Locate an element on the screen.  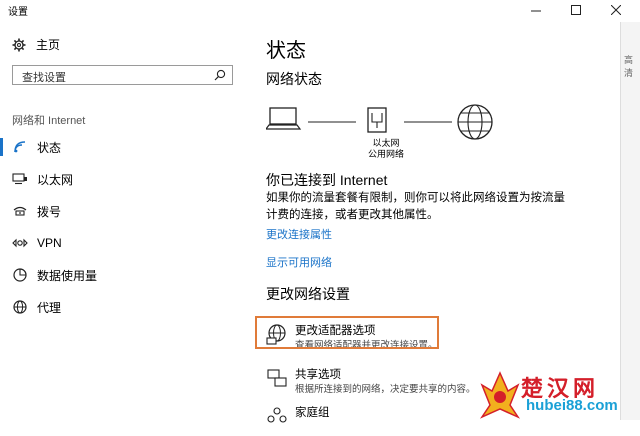
data-usage-icon is located at coordinates (20, 275).